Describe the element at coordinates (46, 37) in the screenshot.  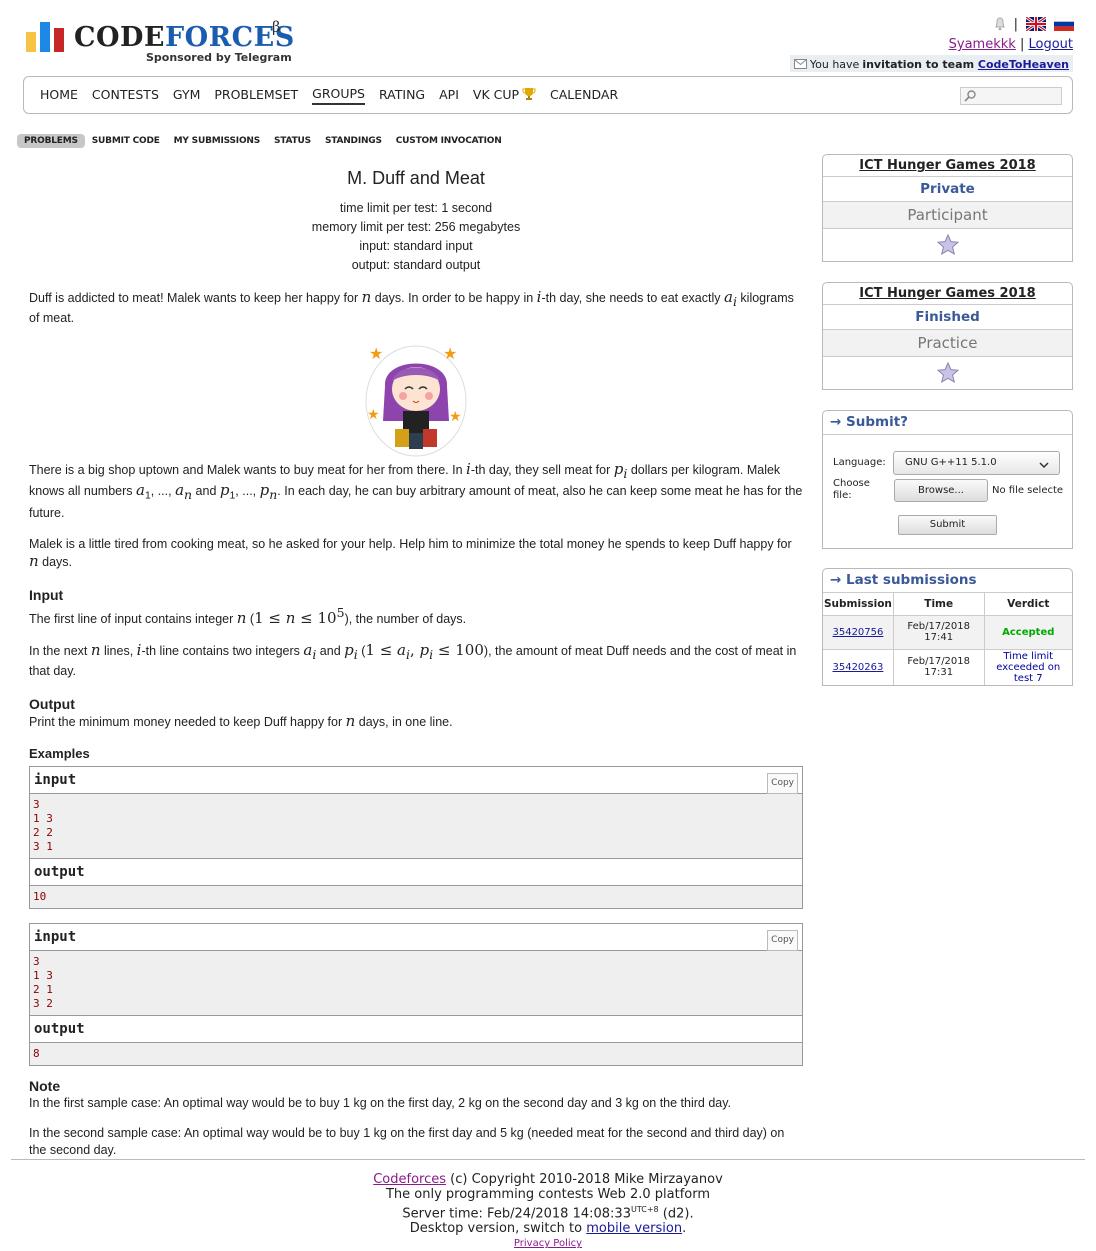
I see `logo-bars-icon` at that location.